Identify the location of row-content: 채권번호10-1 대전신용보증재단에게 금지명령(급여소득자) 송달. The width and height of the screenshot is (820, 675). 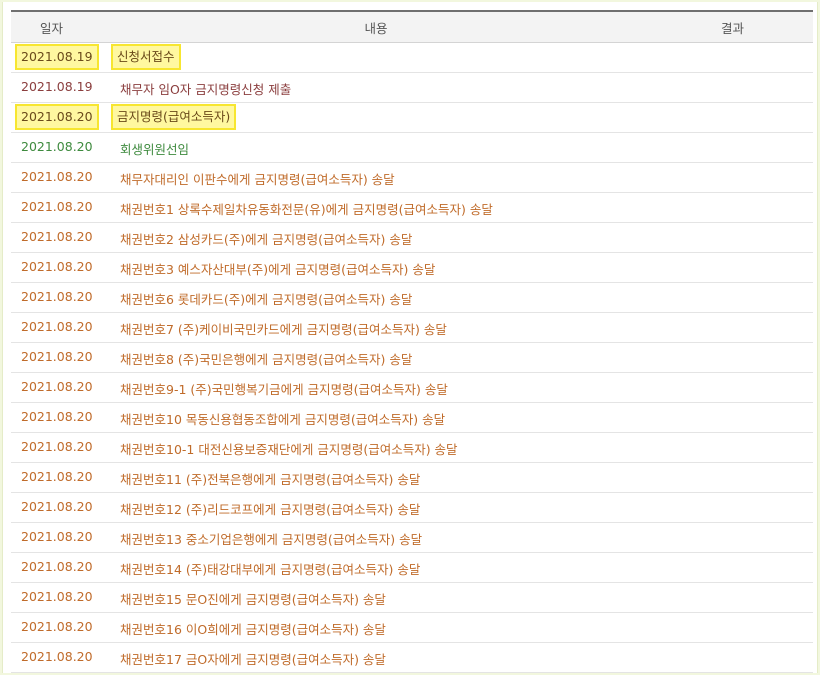
(289, 449).